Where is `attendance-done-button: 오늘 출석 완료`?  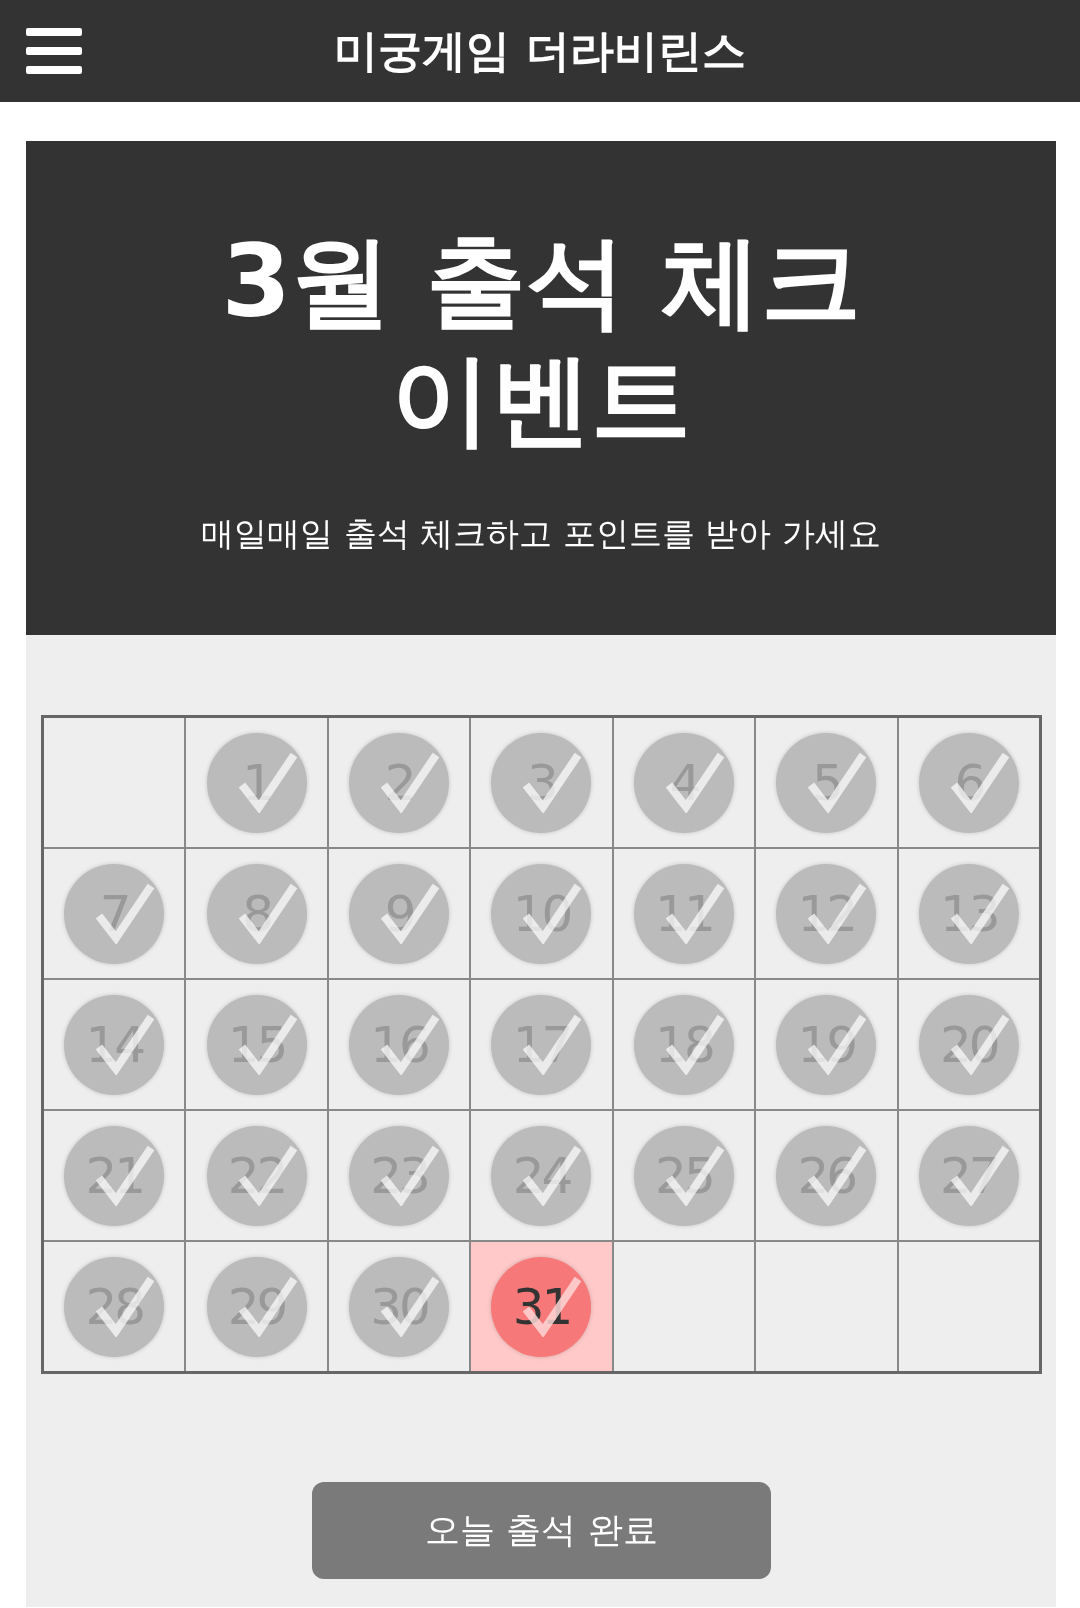 attendance-done-button: 오늘 출석 완료 is located at coordinates (541, 1530).